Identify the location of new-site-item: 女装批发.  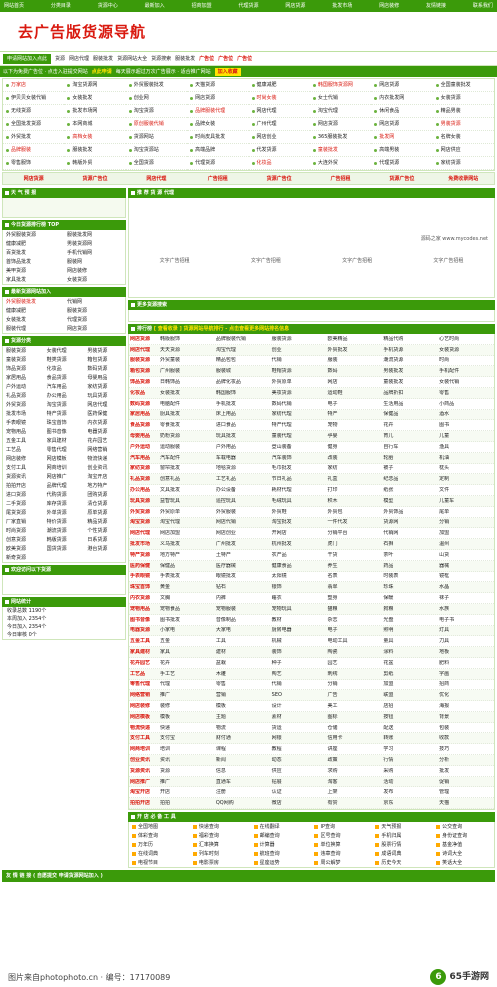
(33, 319).